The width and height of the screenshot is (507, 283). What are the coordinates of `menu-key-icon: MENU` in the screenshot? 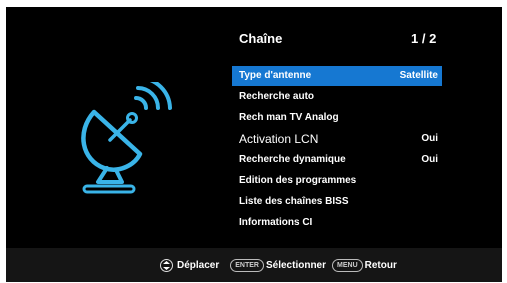 It's located at (347, 265).